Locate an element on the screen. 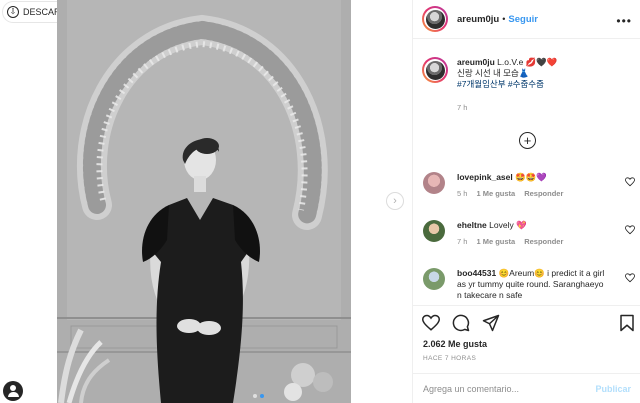  comment-time: 5 h is located at coordinates (462, 193).